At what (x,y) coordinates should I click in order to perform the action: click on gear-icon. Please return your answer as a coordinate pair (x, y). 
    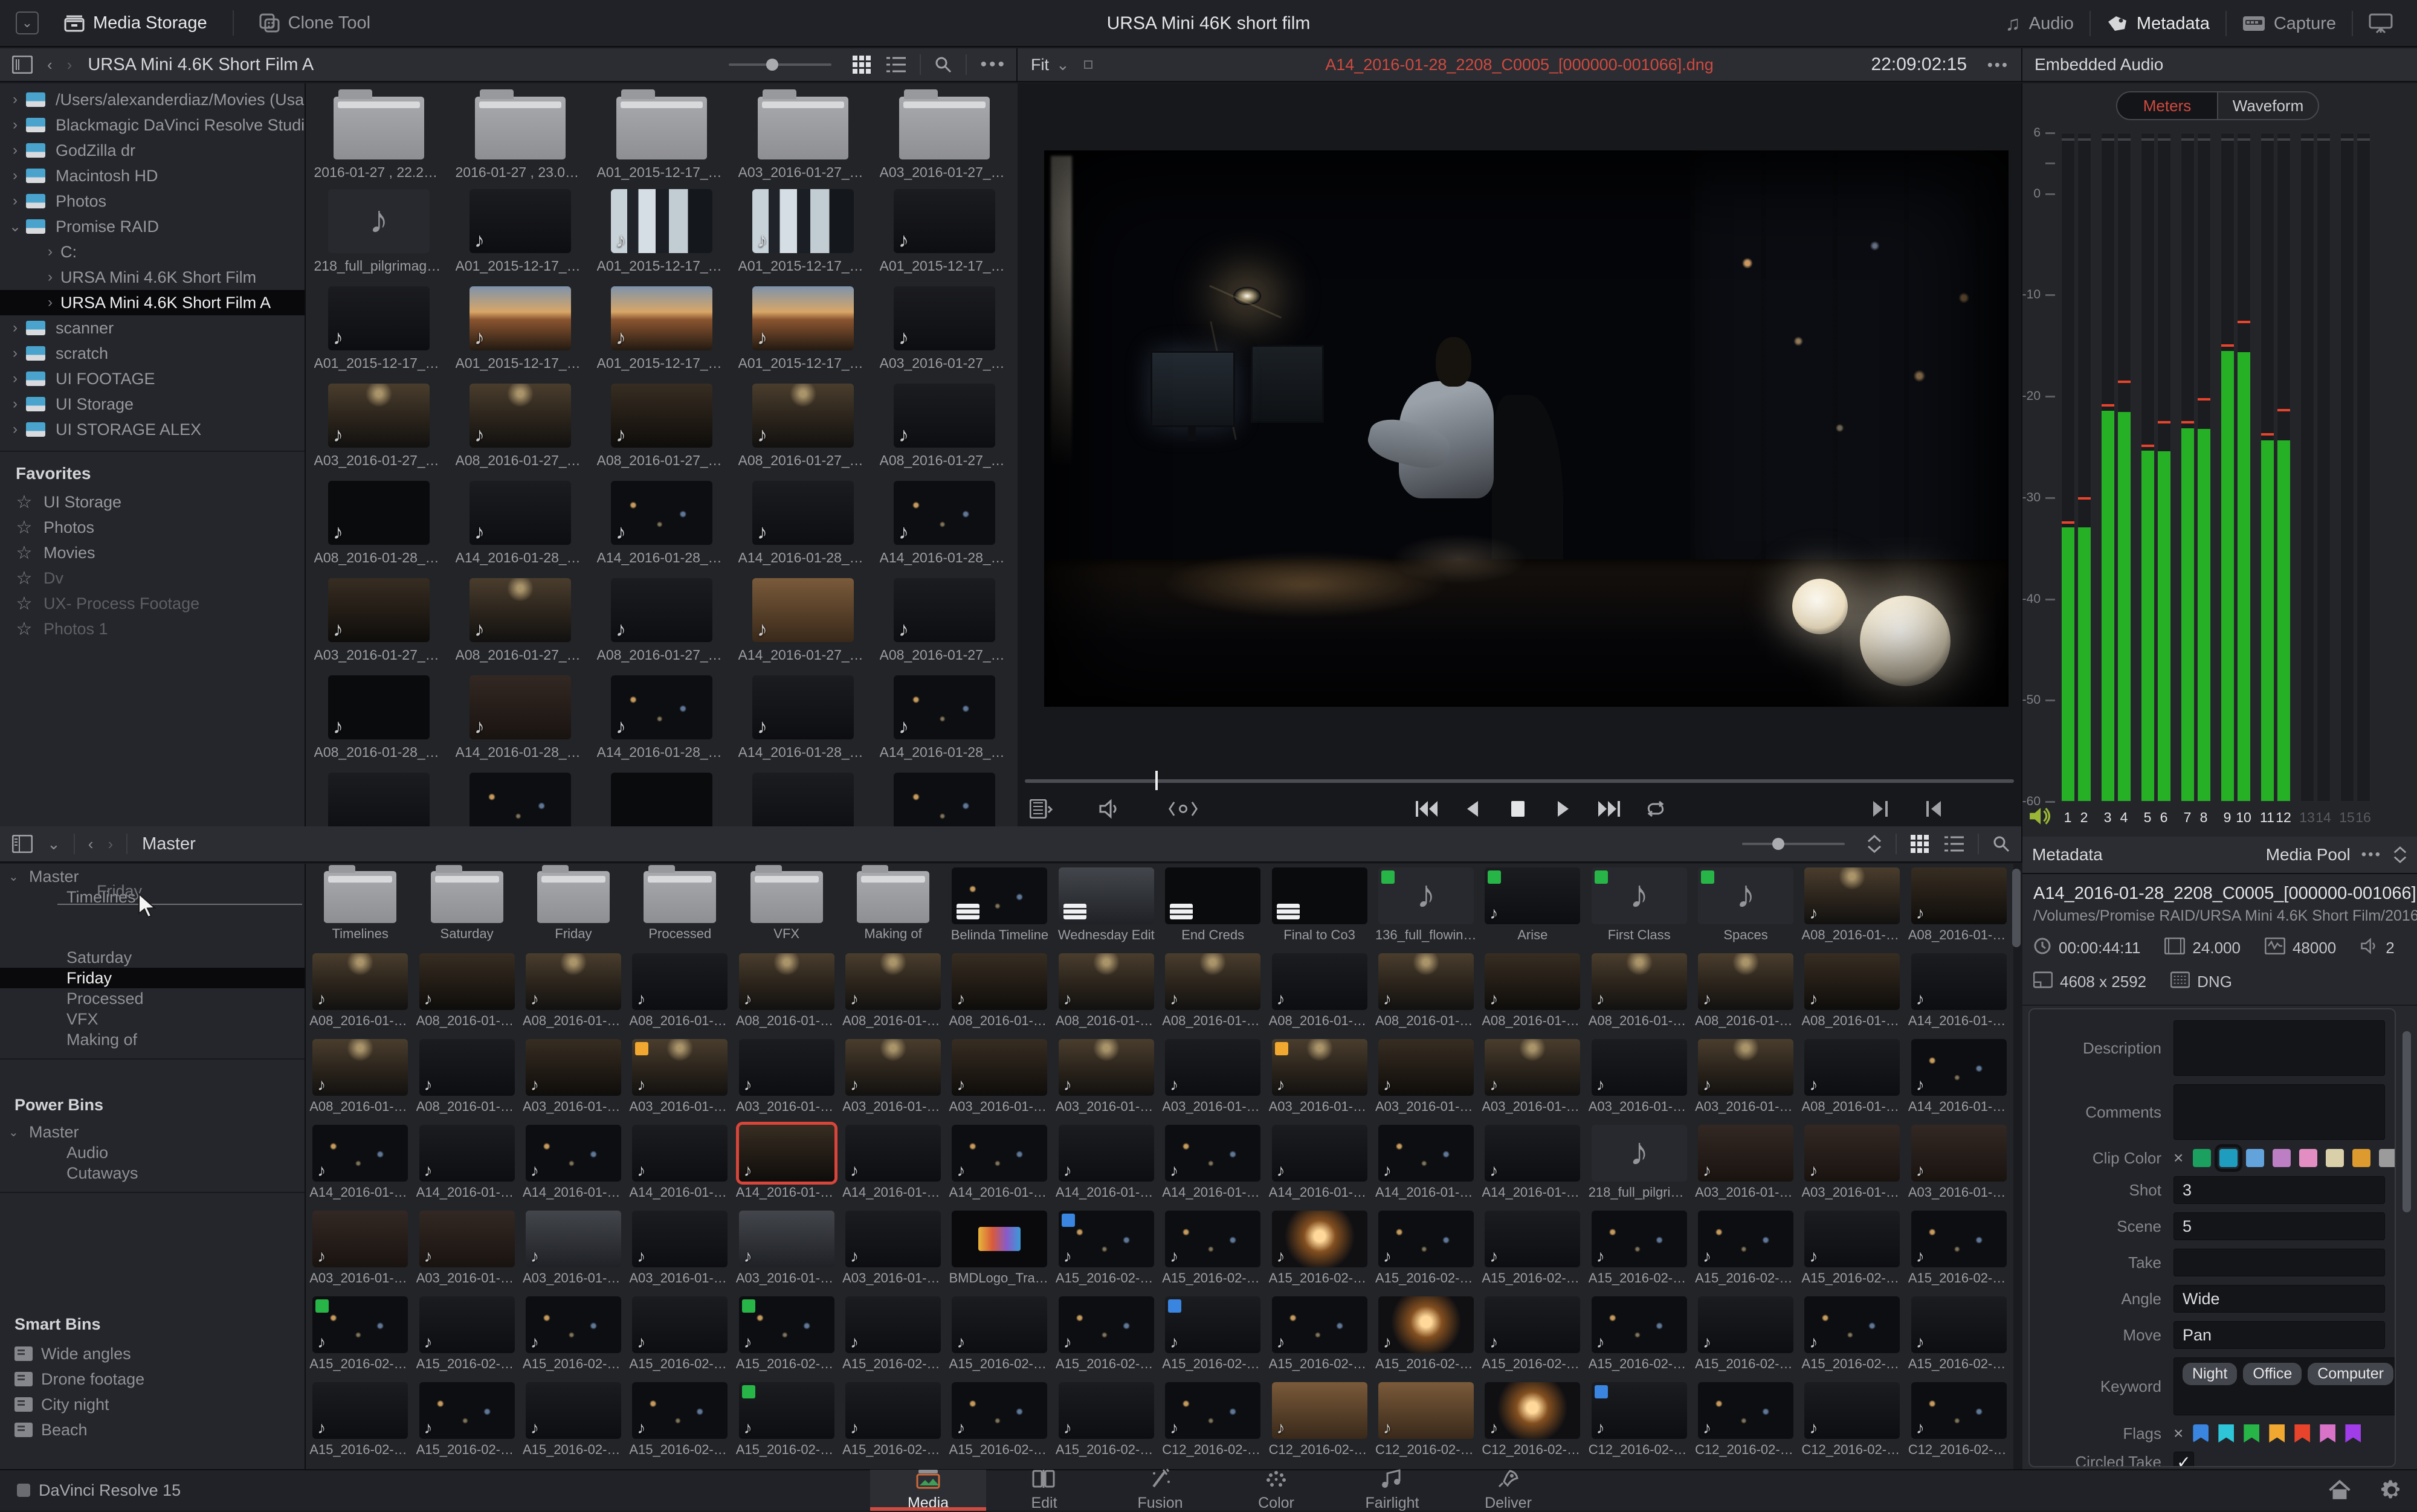
    Looking at the image, I should click on (2392, 1490).